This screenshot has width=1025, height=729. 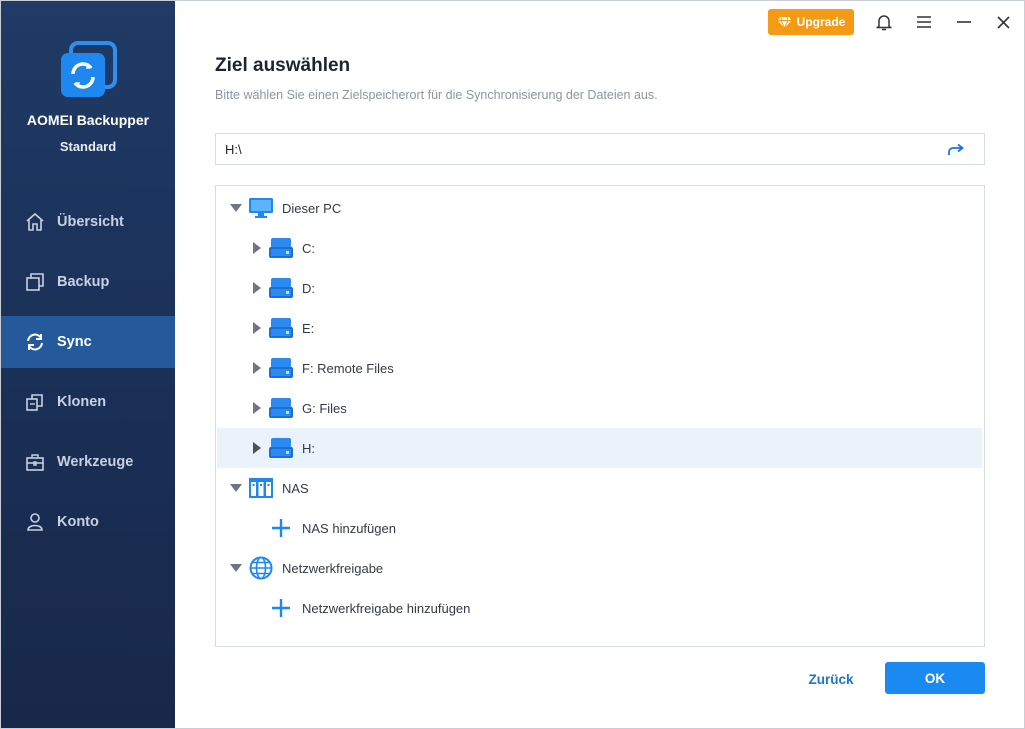 What do you see at coordinates (348, 368) in the screenshot?
I see `drive-label: F: Remote Files` at bounding box center [348, 368].